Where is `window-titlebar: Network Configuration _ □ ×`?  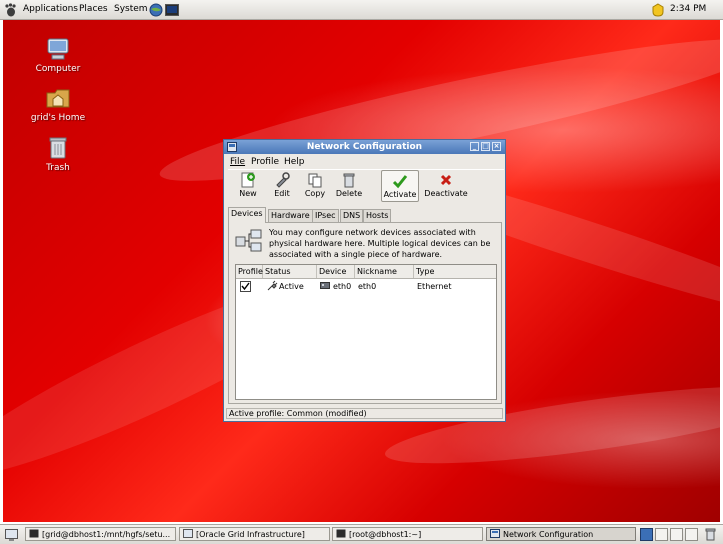
window-titlebar: Network Configuration _ □ × is located at coordinates (364, 147).